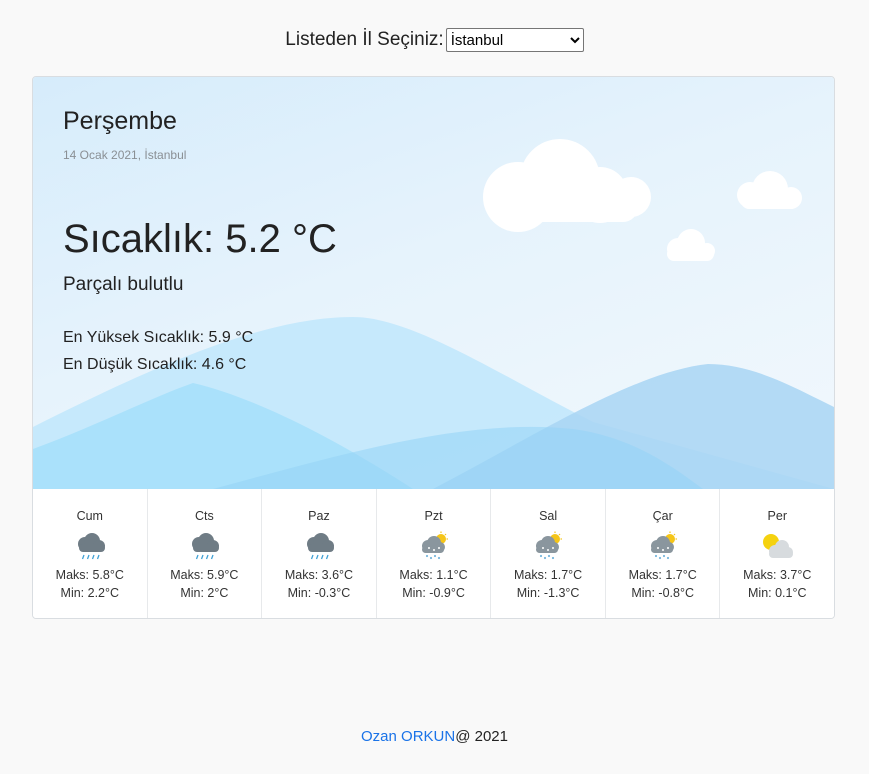 Image resolution: width=869 pixels, height=774 pixels. I want to click on page-footer: Ozan ORKUN@ 2021, so click(434, 736).